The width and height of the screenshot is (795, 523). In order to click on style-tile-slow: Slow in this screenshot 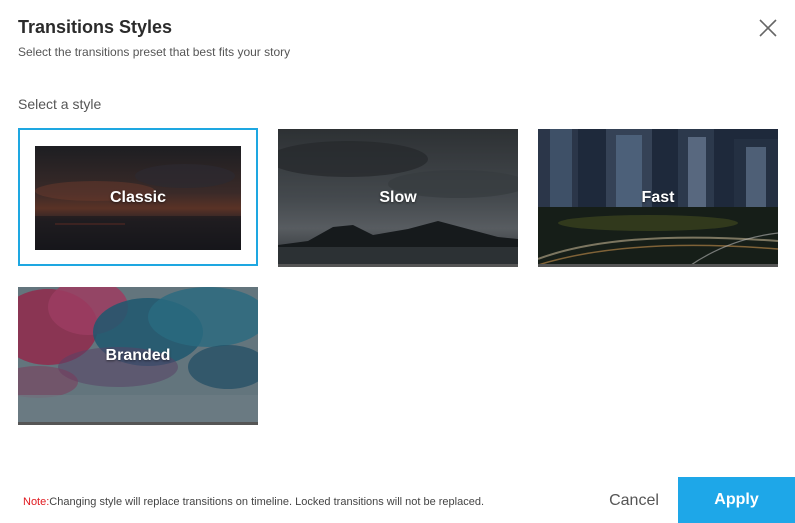, I will do `click(398, 198)`.